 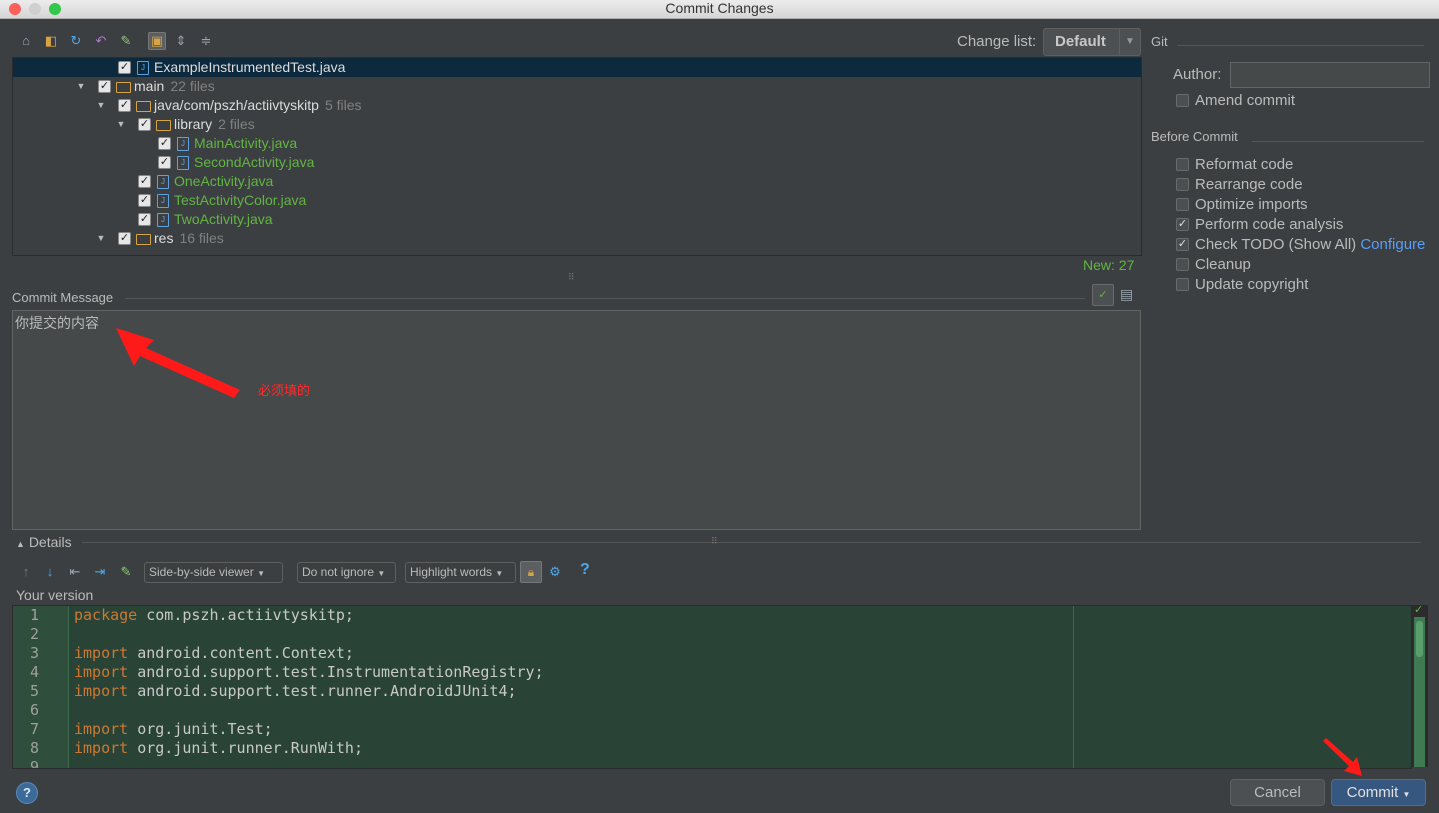 I want to click on refresh-icon: ↻, so click(x=76, y=41).